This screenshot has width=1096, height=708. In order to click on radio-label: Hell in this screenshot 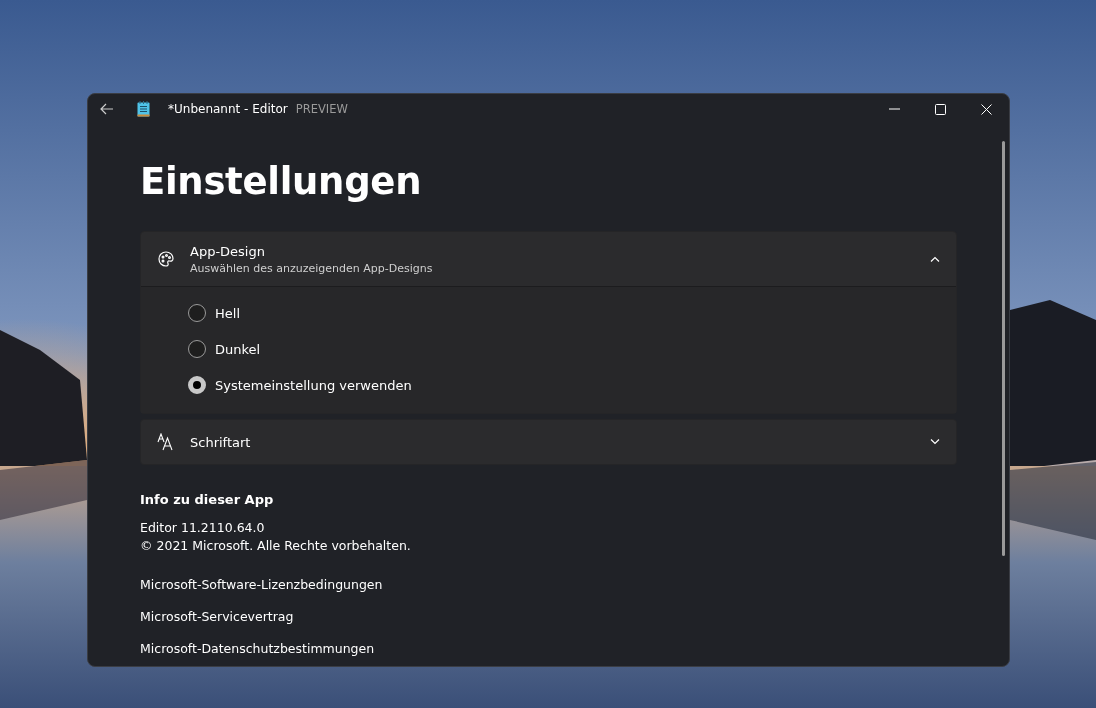, I will do `click(227, 313)`.